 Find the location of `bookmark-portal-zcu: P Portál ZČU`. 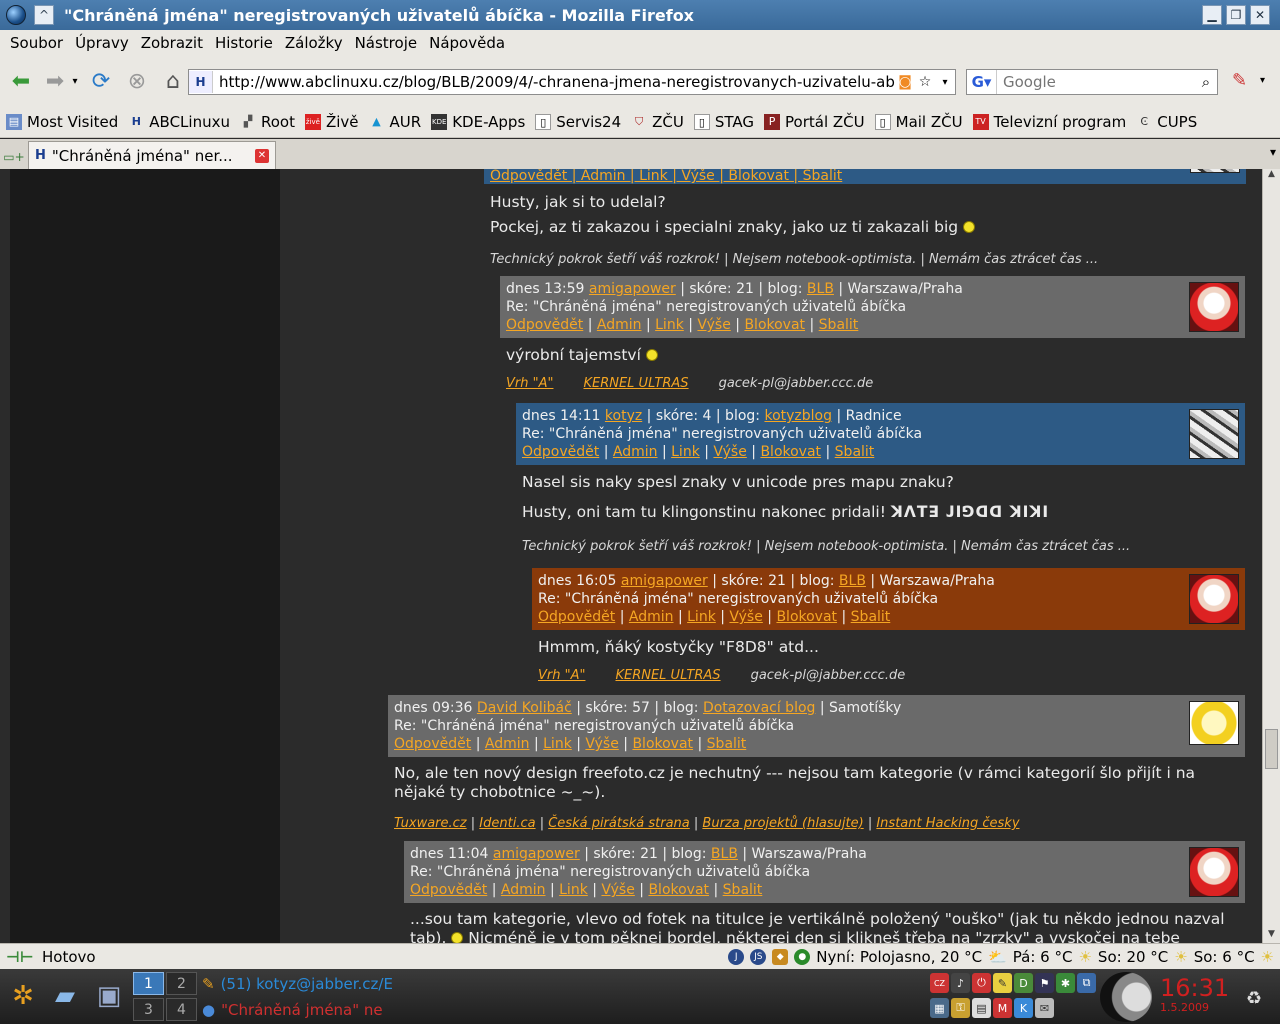

bookmark-portal-zcu: P Portál ZČU is located at coordinates (814, 122).